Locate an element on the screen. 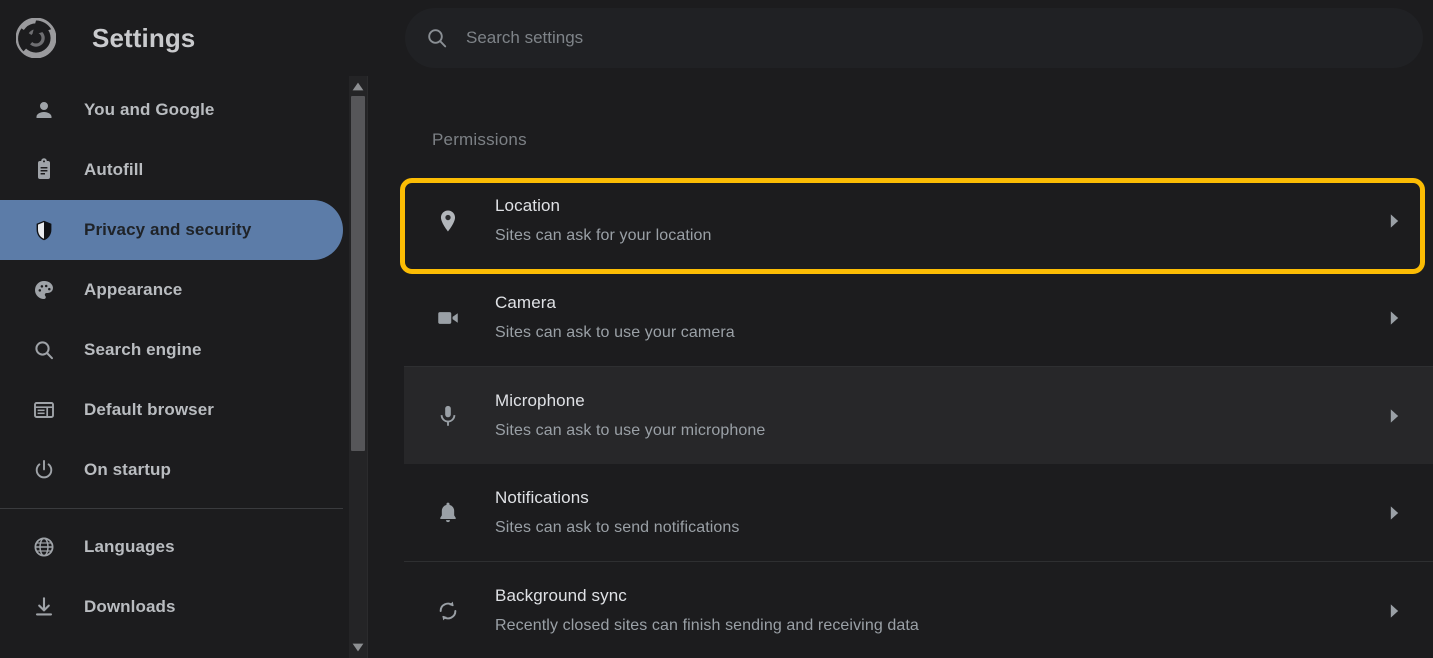 This screenshot has height=658, width=1433. sidebar-item-label: Default browser is located at coordinates (149, 409).